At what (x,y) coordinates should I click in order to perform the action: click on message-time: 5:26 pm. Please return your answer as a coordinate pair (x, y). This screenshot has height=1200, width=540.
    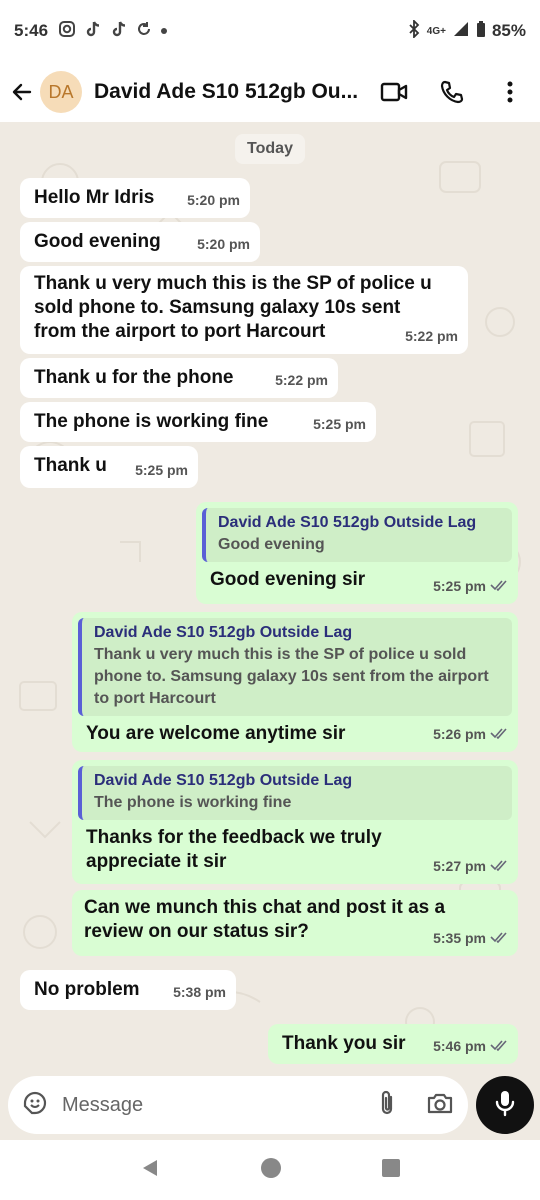
    Looking at the image, I should click on (459, 734).